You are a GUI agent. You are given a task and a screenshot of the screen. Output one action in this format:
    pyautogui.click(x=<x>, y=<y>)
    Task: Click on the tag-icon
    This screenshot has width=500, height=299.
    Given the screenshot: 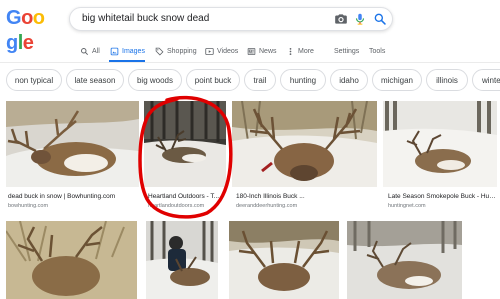 What is the action you would take?
    pyautogui.click(x=159, y=51)
    